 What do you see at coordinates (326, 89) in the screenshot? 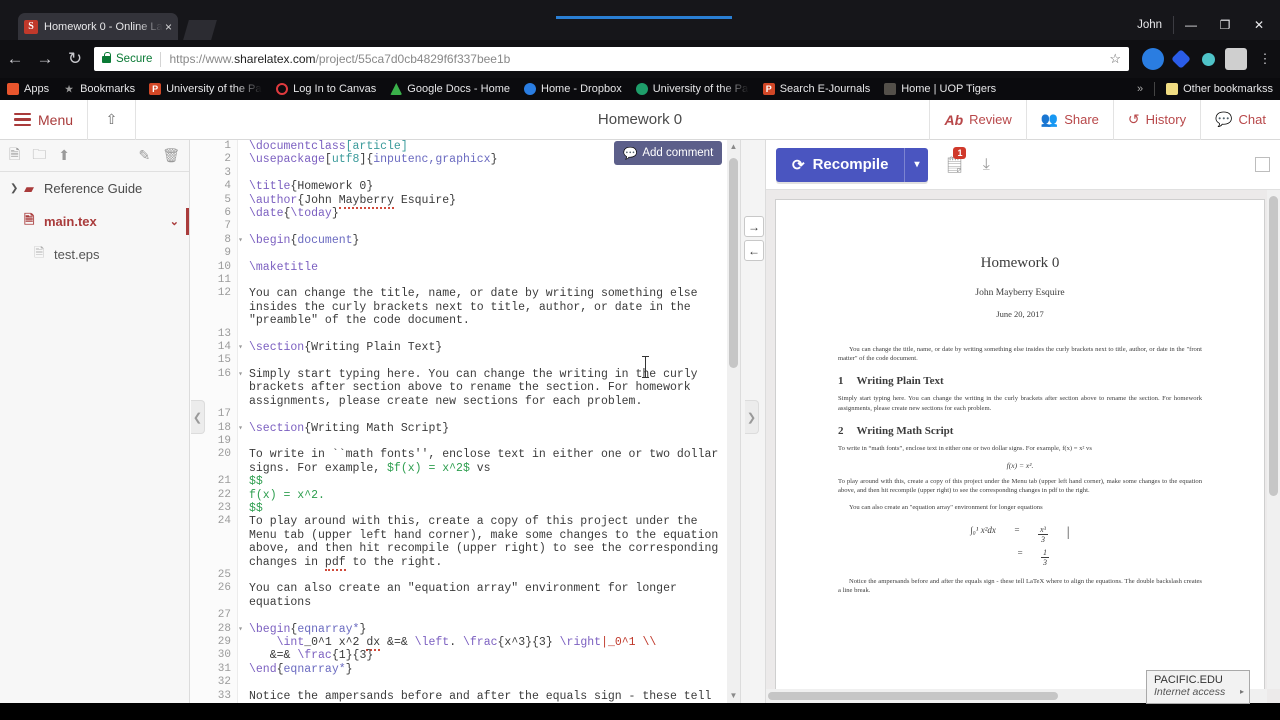
I see `bookmark-item: Log In to Canvas` at bounding box center [326, 89].